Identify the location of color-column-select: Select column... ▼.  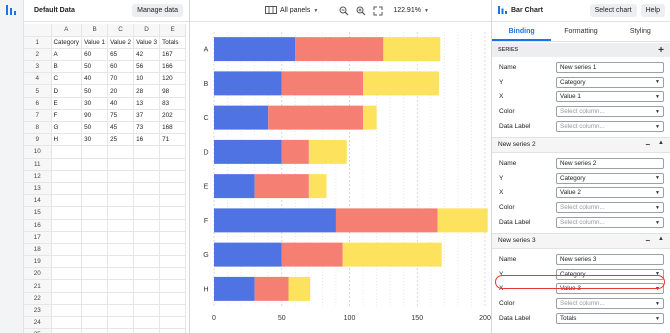
(610, 208).